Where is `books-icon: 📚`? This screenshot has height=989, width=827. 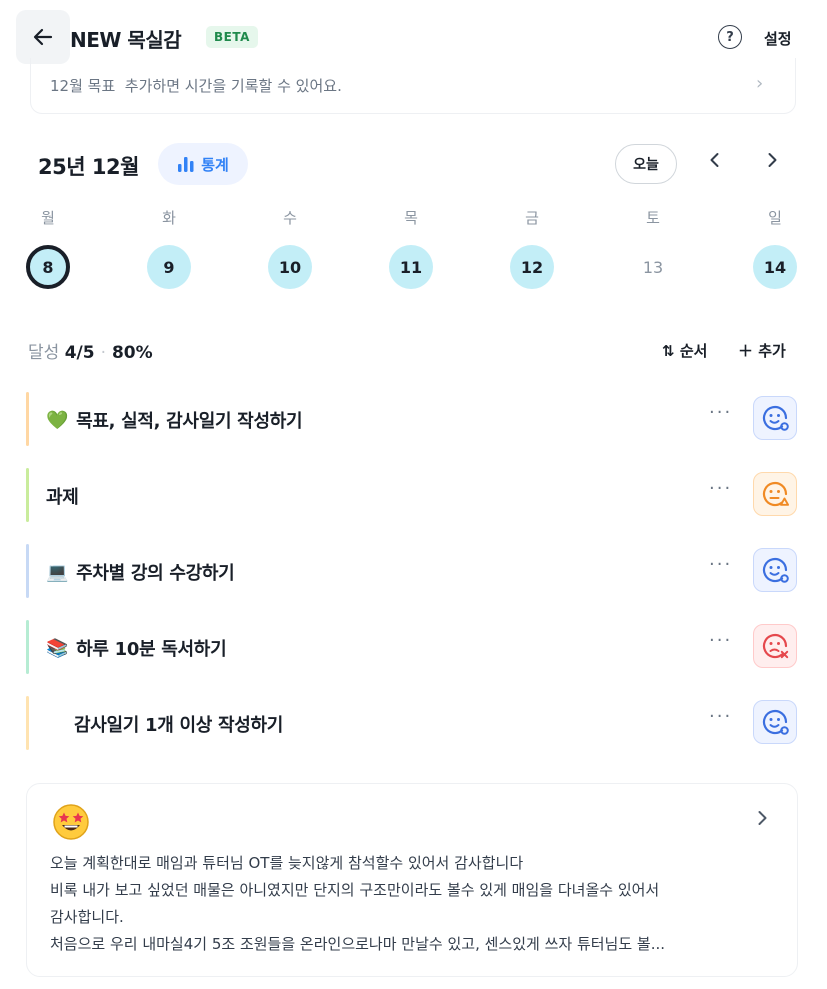
books-icon: 📚 is located at coordinates (57, 648).